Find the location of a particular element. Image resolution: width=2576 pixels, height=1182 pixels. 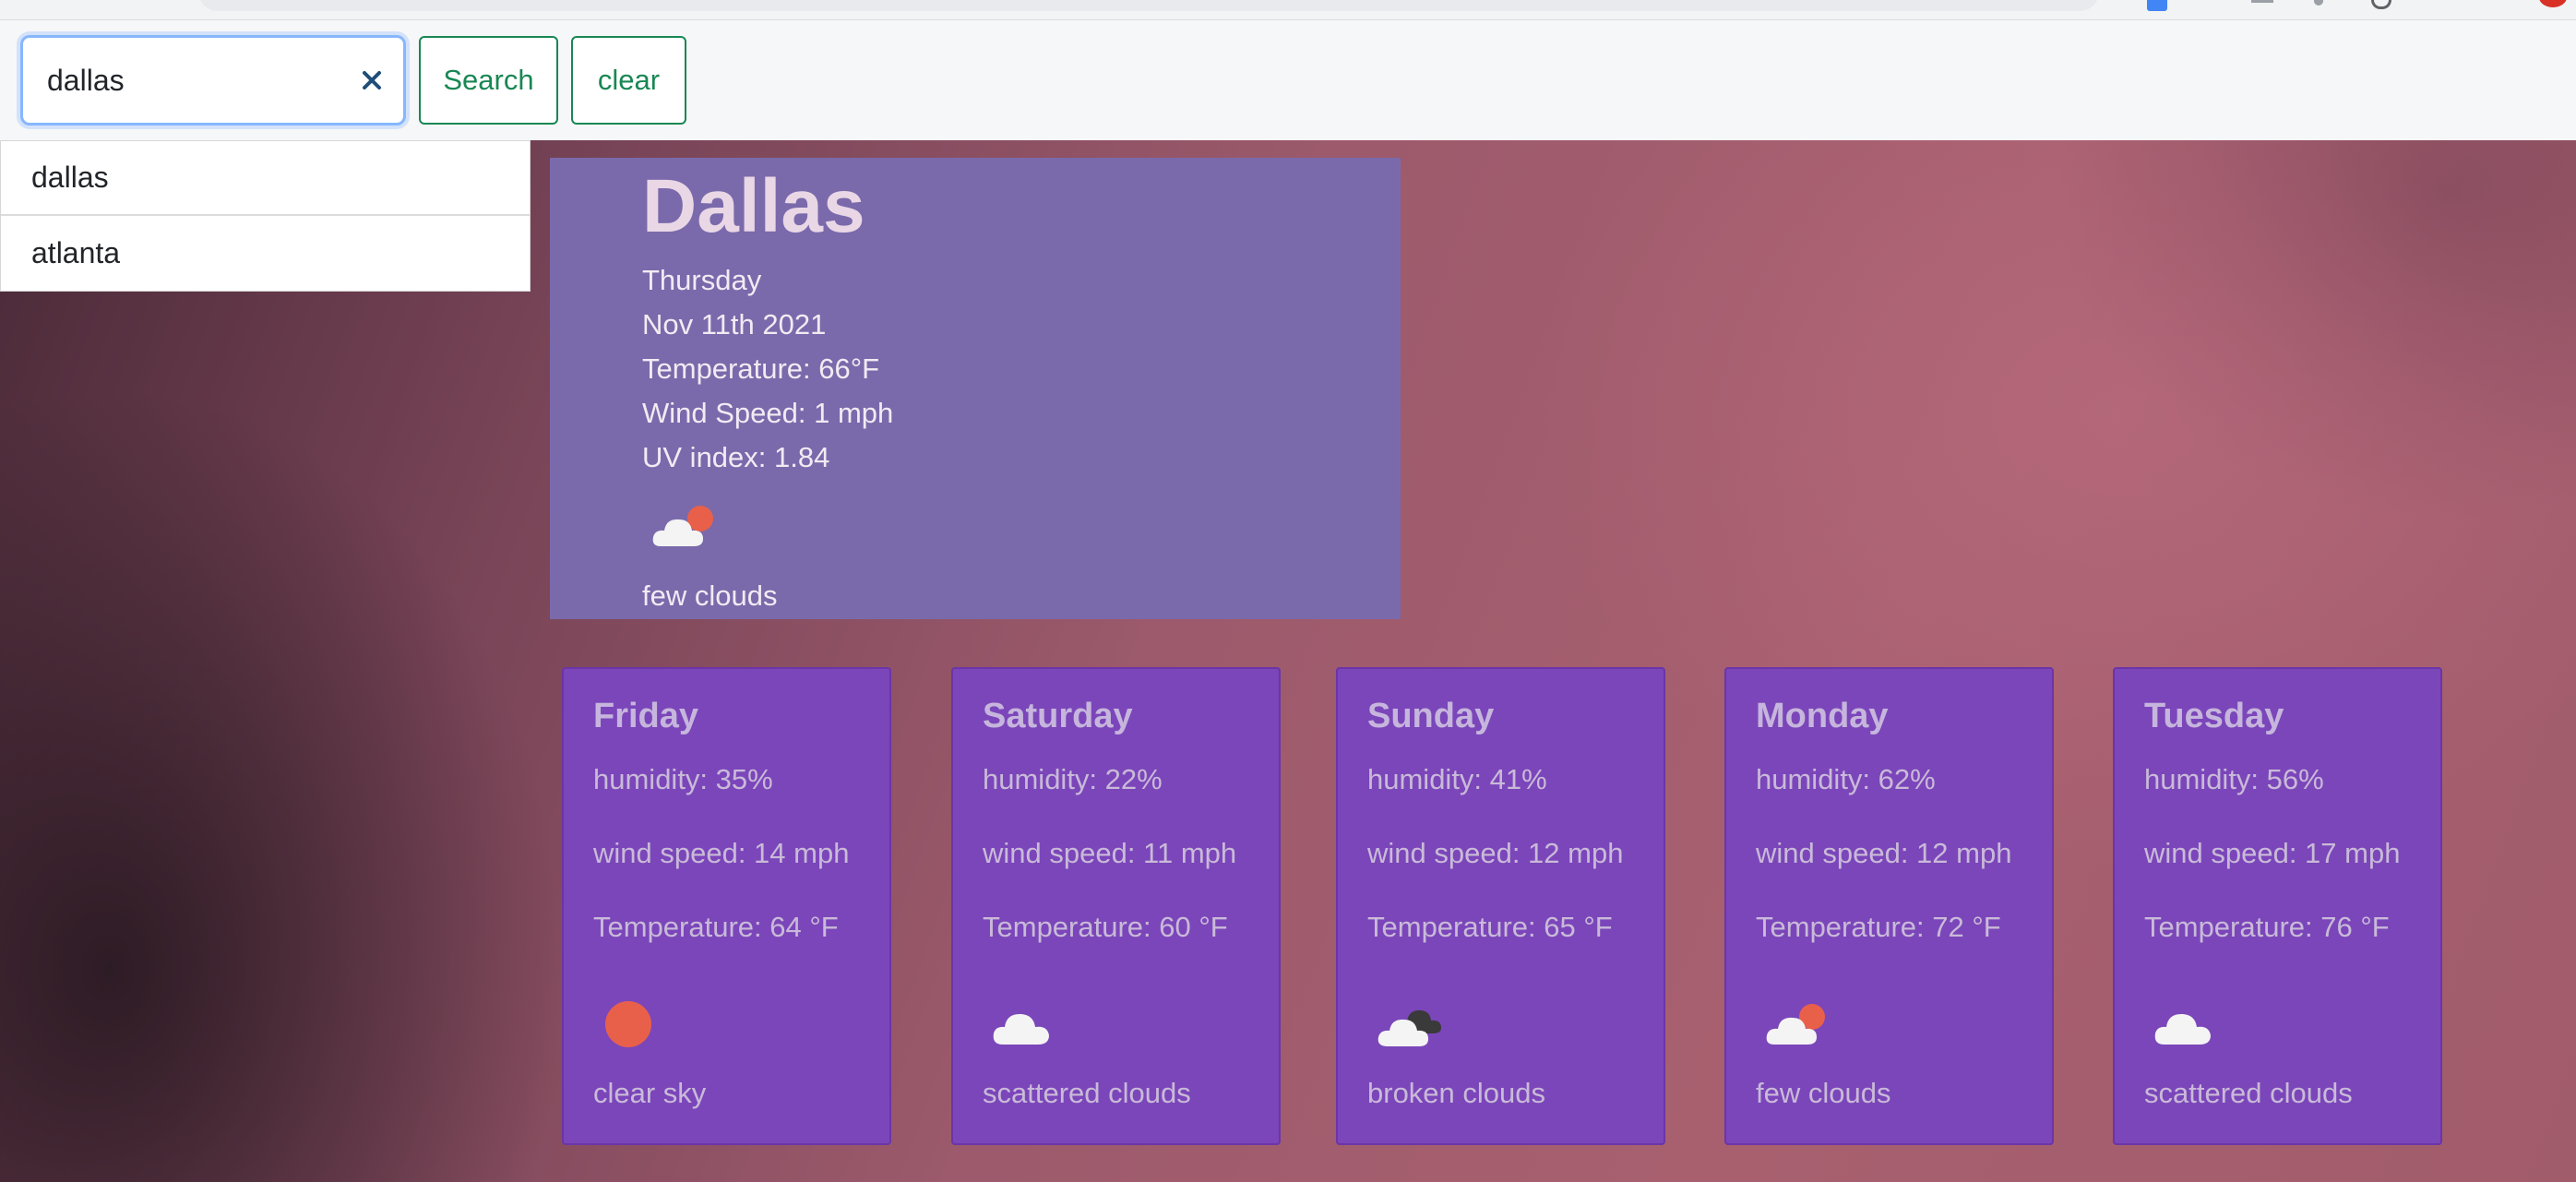

forecast-day: Friday is located at coordinates (646, 716).